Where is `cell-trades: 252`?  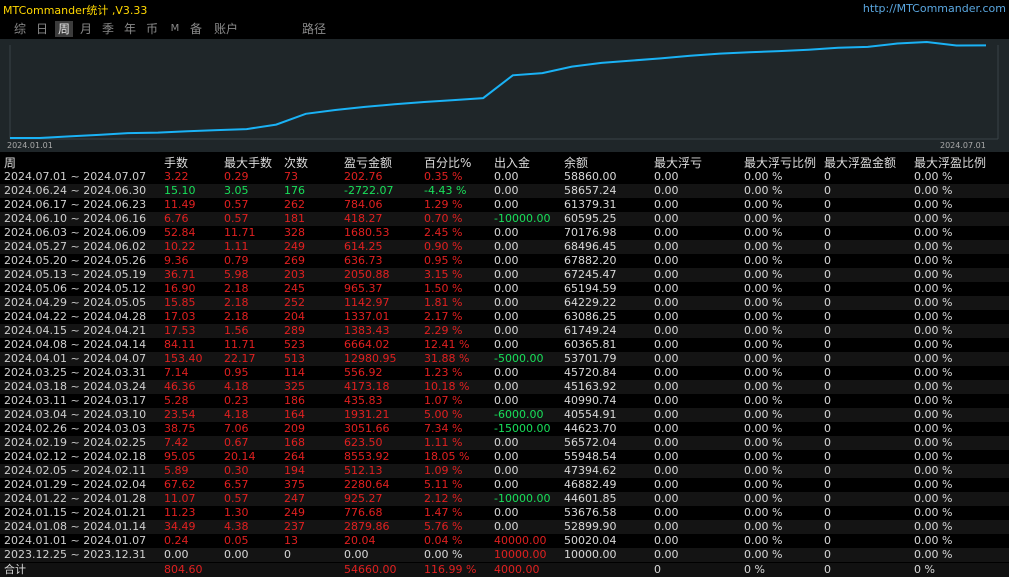 cell-trades: 252 is located at coordinates (294, 302).